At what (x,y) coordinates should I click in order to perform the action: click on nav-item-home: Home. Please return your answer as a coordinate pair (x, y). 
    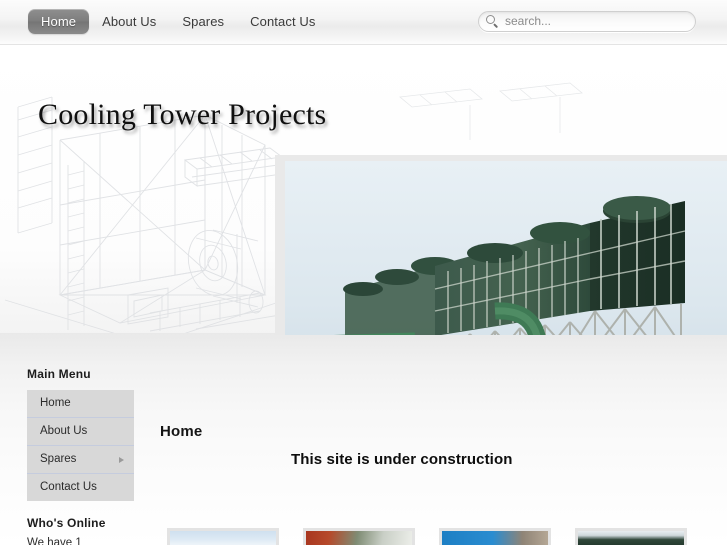
    Looking at the image, I should click on (59, 21).